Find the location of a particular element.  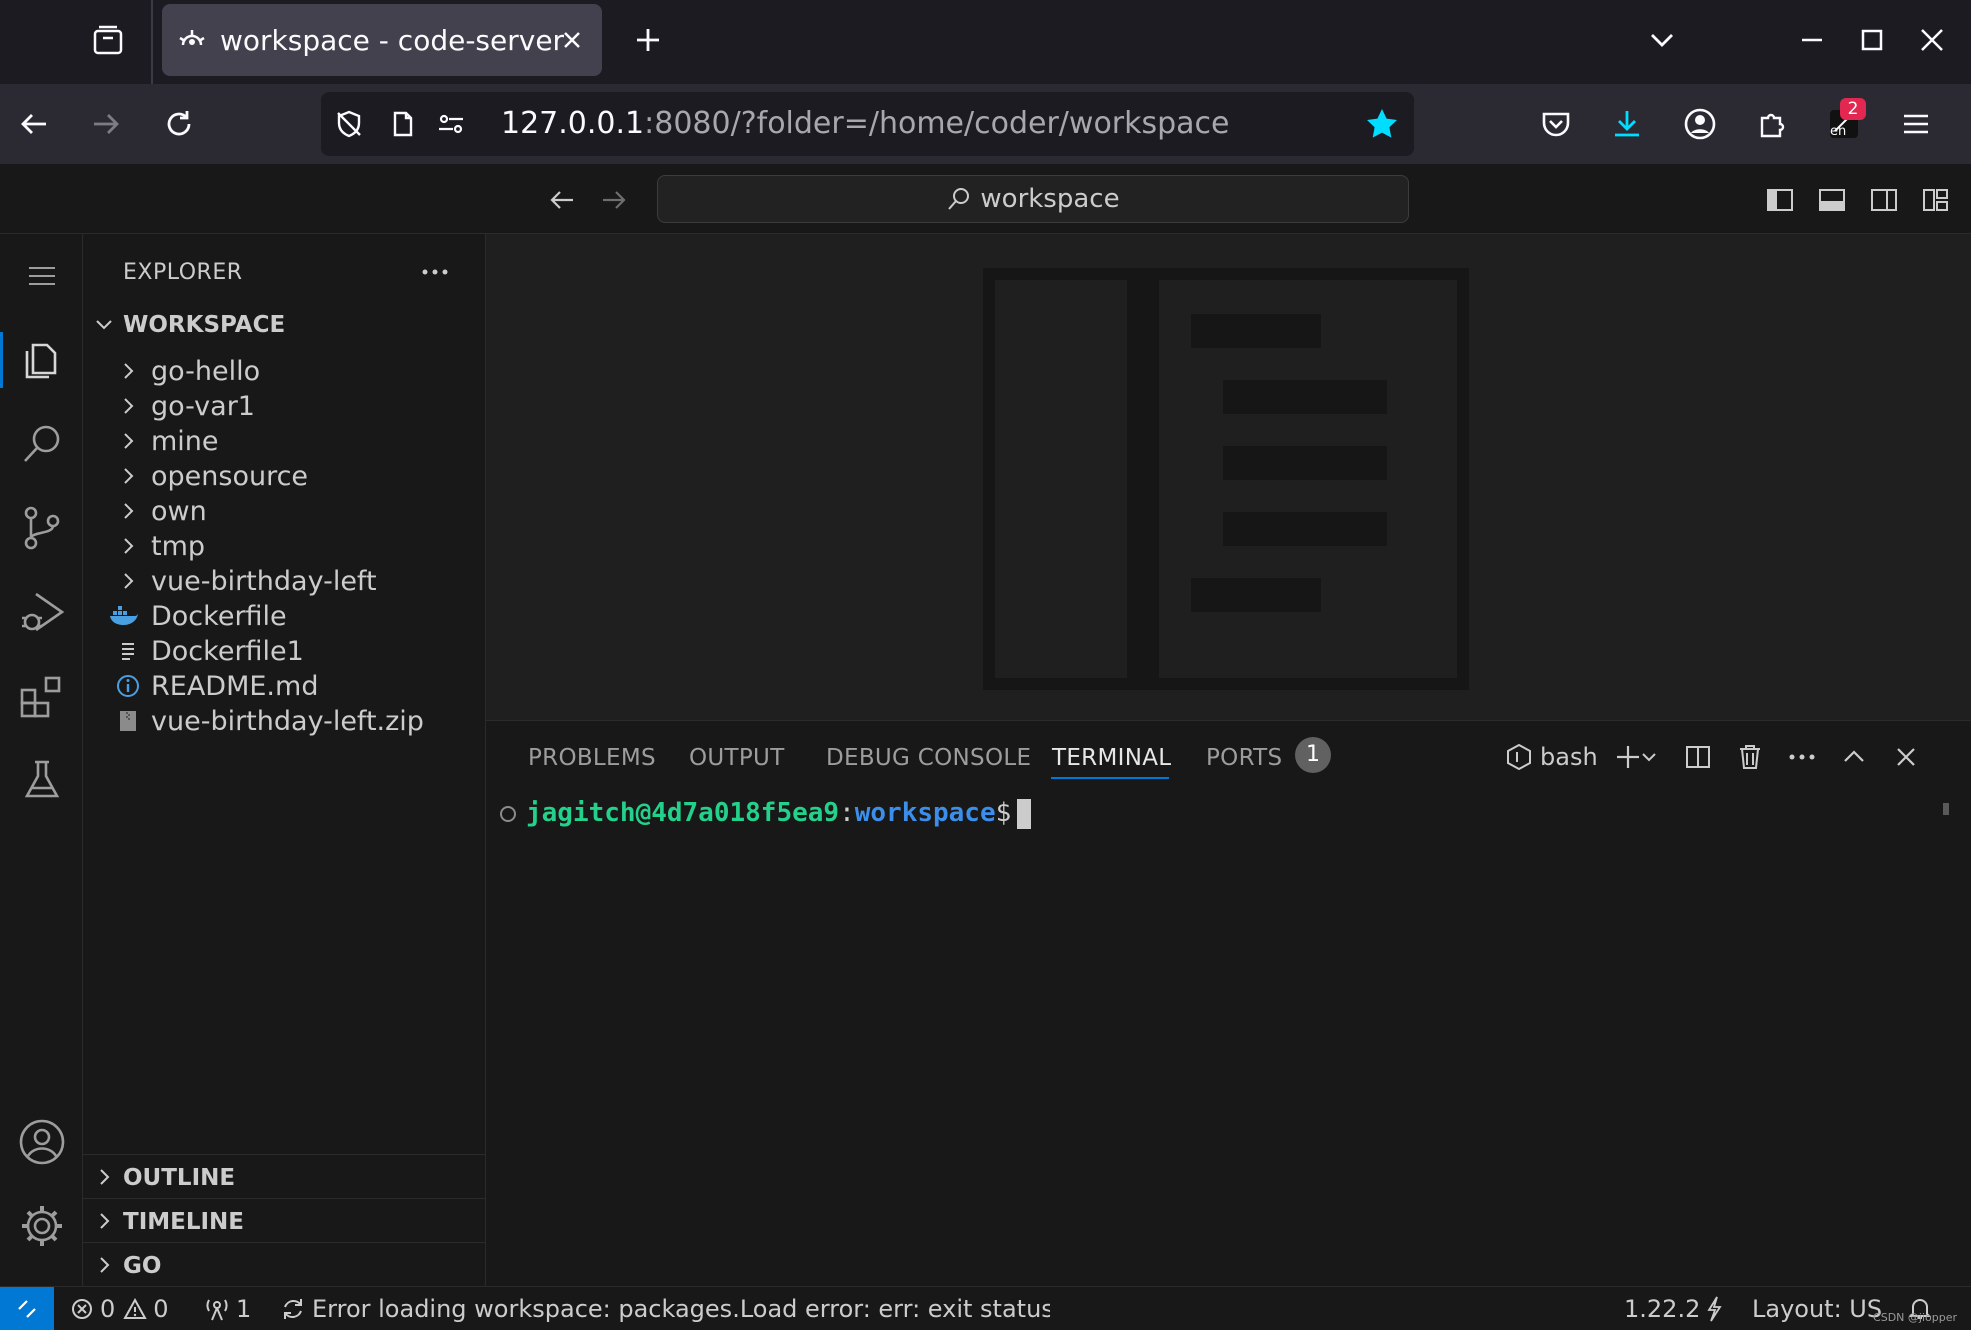

new-tab-button is located at coordinates (648, 40).